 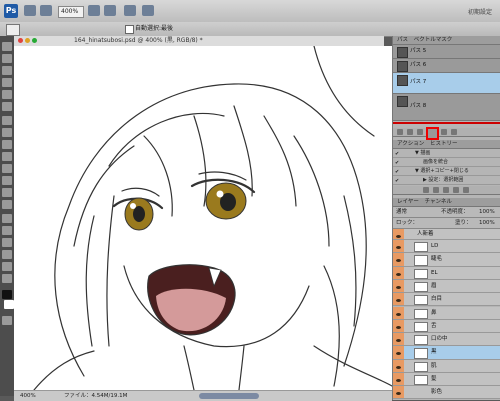 I want to click on fill-path-icon, so click(x=400, y=132).